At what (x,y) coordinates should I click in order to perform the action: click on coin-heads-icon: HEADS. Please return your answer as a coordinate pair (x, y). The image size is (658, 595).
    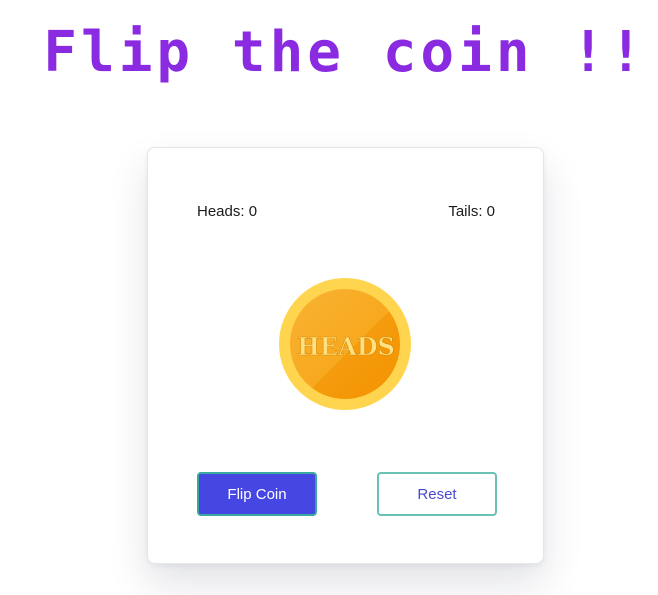
    Looking at the image, I should click on (345, 344).